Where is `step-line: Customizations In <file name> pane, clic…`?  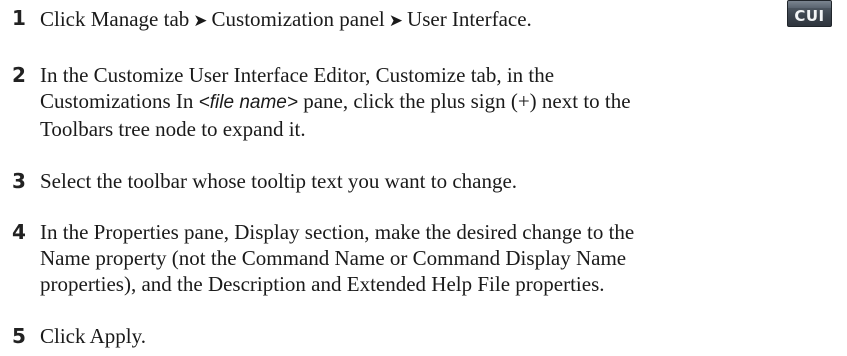
step-line: Customizations In <file name> pane, clic… is located at coordinates (440, 102).